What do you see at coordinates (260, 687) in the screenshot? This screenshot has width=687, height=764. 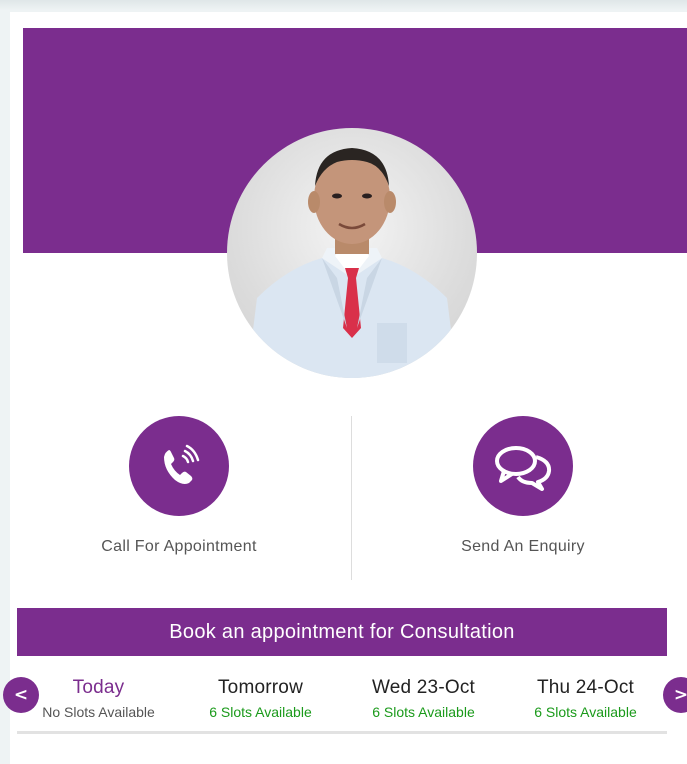 I see `day-label: Tomorrow` at bounding box center [260, 687].